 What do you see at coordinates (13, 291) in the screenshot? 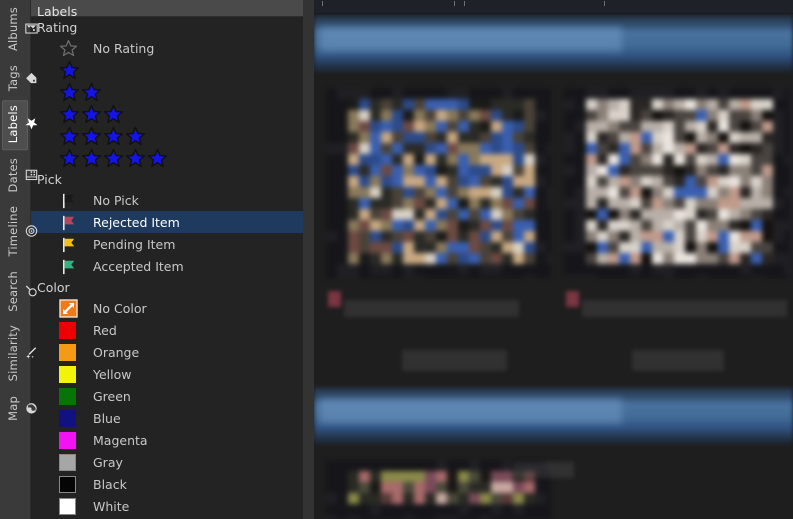
I see `sidebar-tab-label: Search` at bounding box center [13, 291].